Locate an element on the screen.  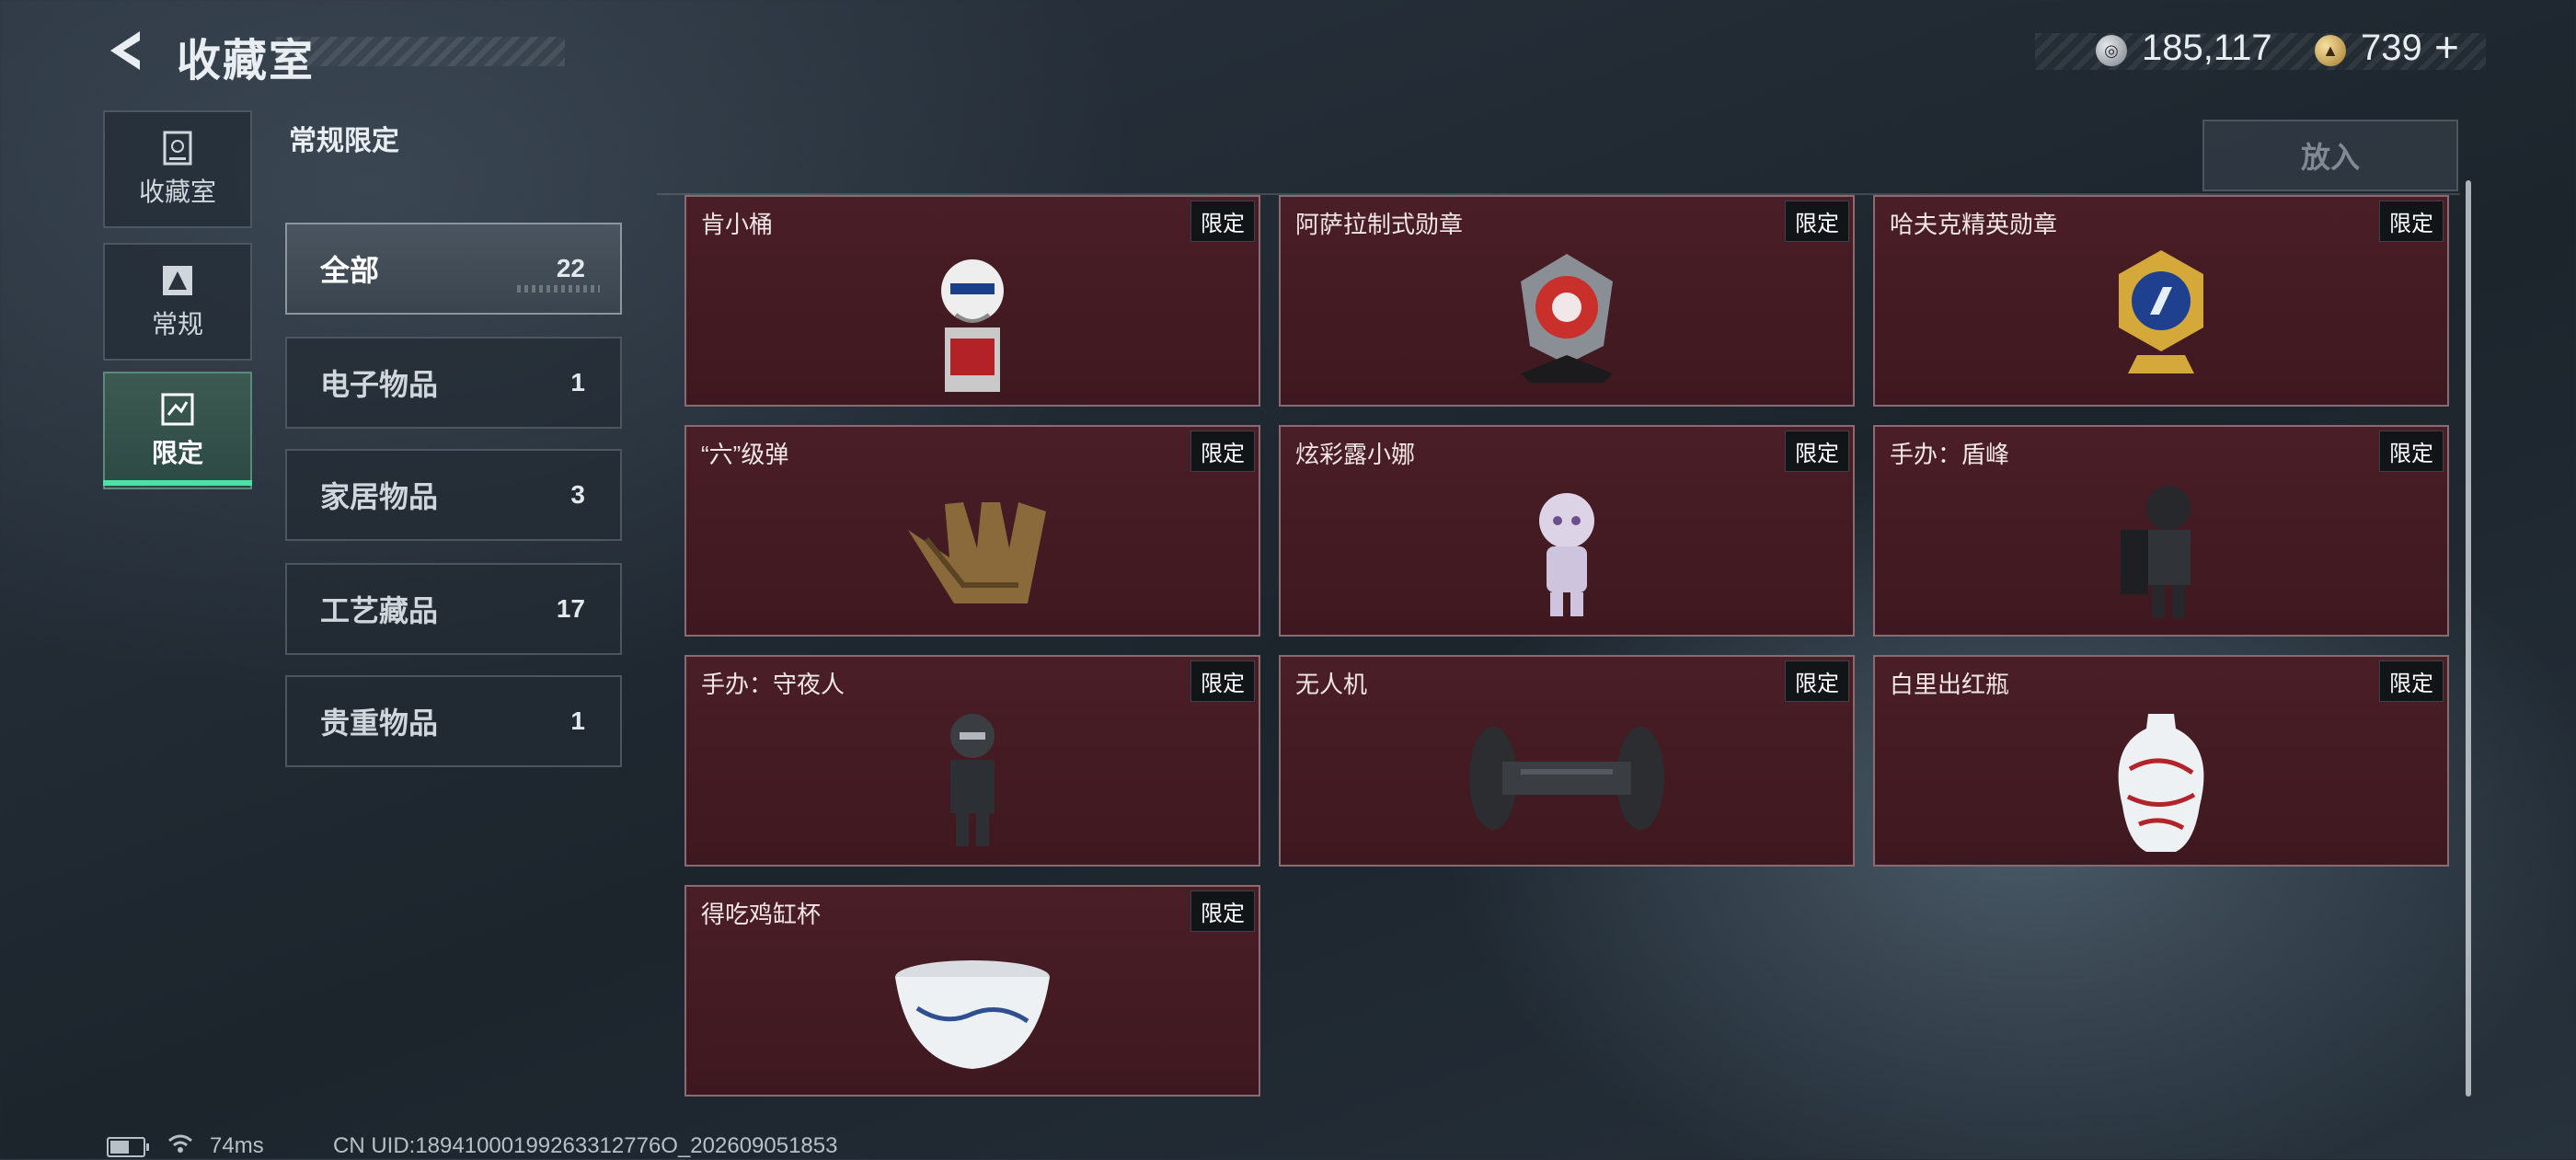
item-card: 得吃鸡缸杯 限定 is located at coordinates (972, 991).